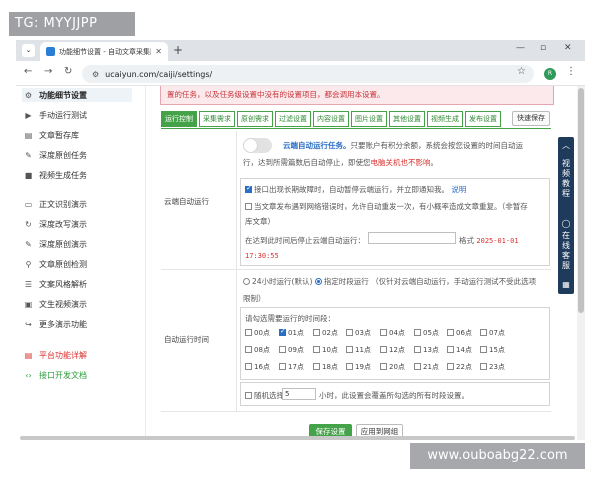 The height and width of the screenshot is (480, 600). What do you see at coordinates (217, 119) in the screenshot?
I see `tab-item: 采集需求` at bounding box center [217, 119].